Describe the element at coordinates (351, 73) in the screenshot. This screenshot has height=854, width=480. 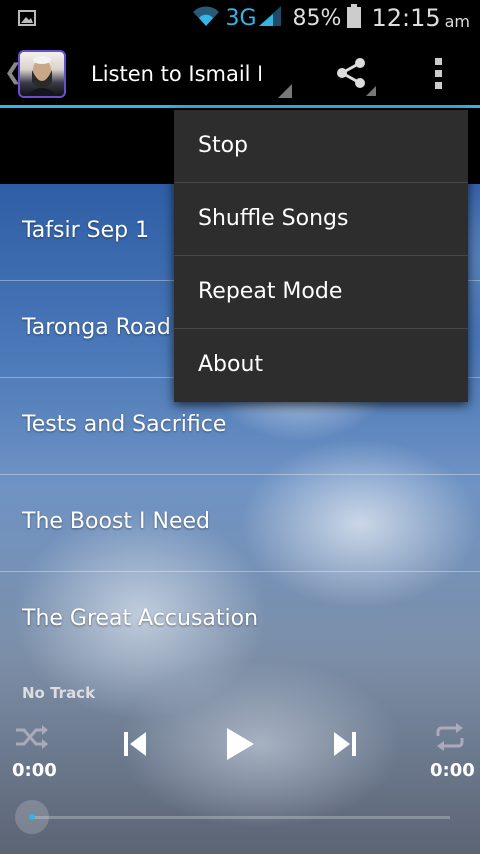
I see `share-icon` at that location.